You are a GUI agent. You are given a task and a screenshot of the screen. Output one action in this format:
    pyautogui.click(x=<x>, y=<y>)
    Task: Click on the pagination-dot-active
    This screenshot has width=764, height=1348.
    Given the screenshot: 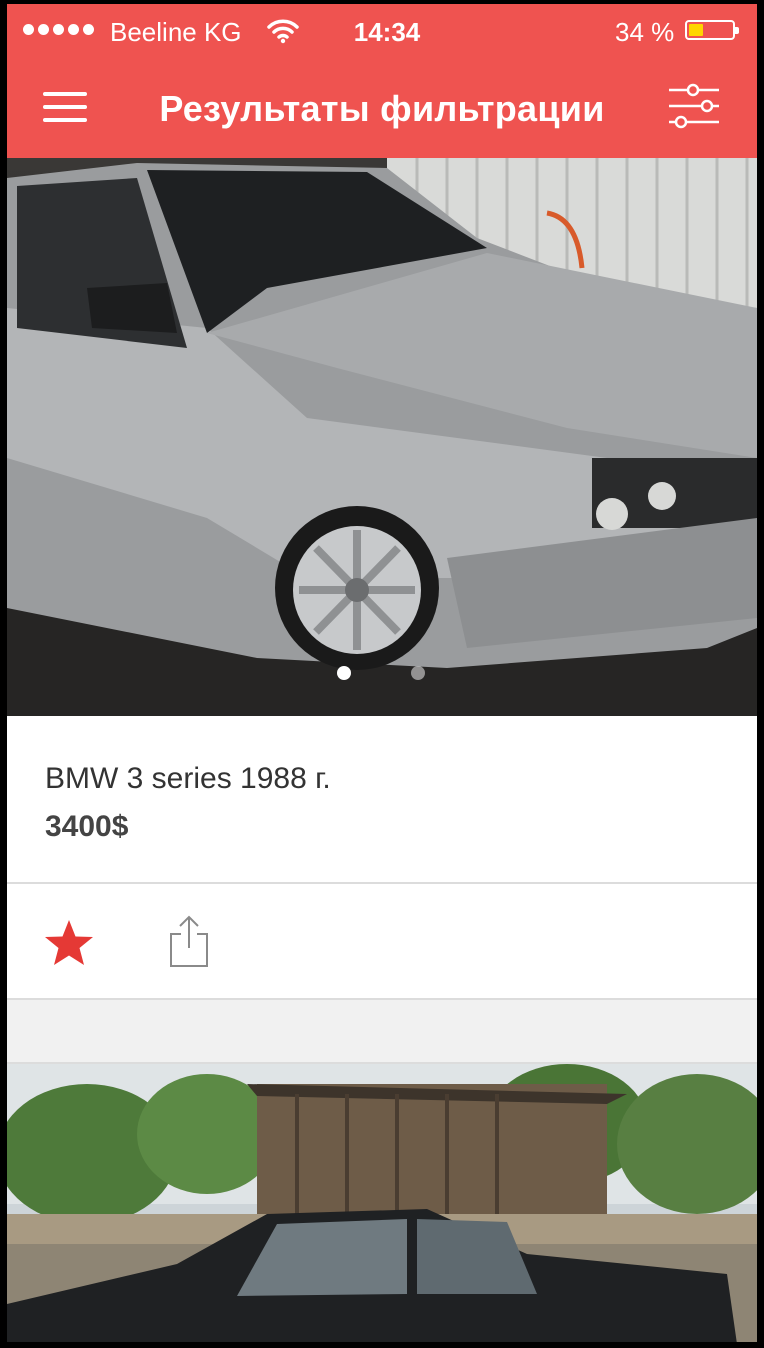 What is the action you would take?
    pyautogui.click(x=344, y=673)
    